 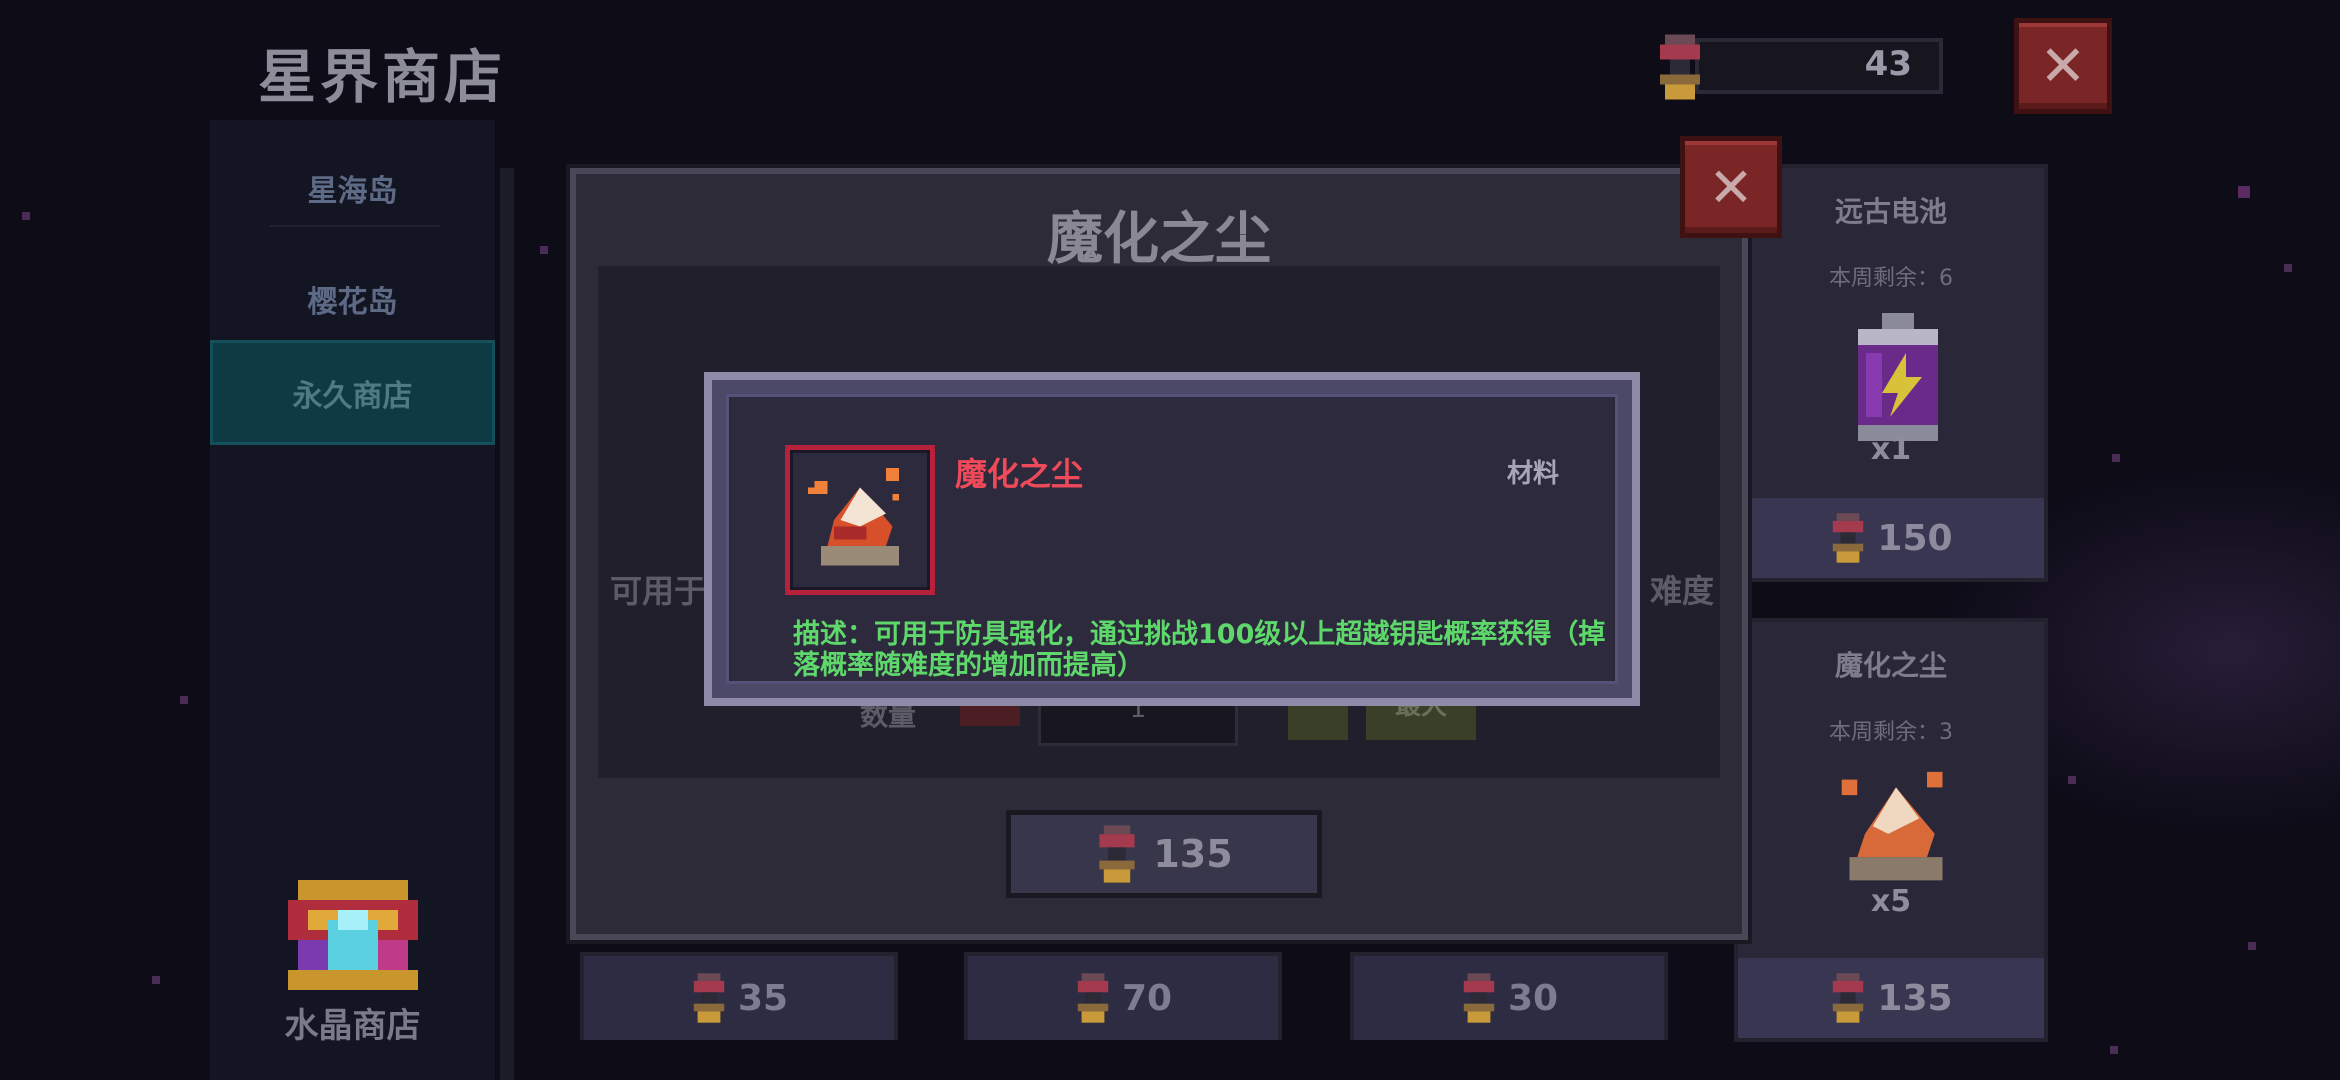 I want to click on close-shop-button: ✕, so click(x=2063, y=66).